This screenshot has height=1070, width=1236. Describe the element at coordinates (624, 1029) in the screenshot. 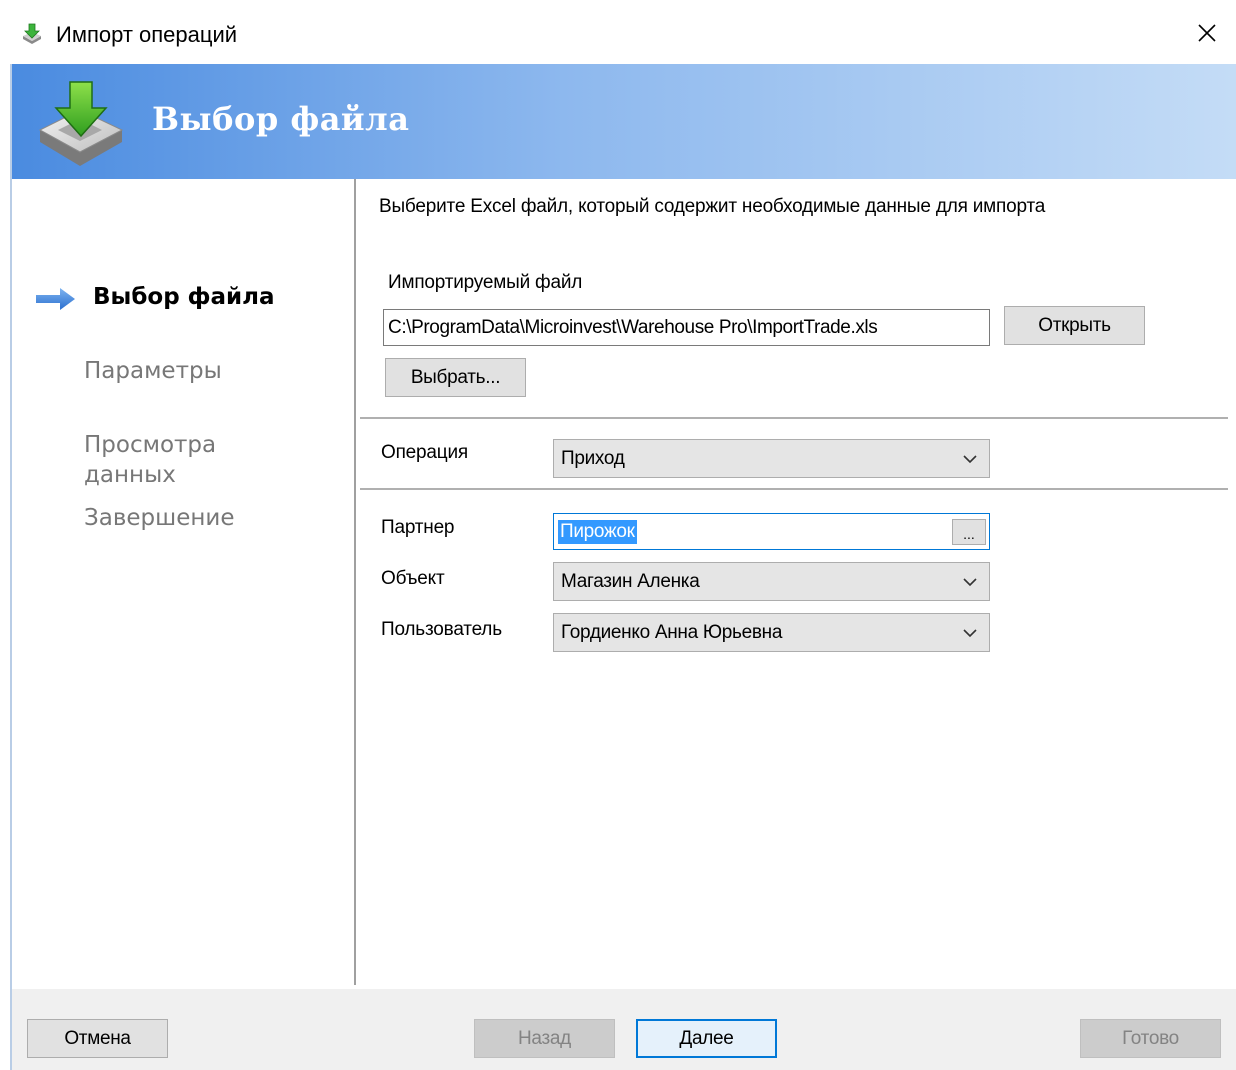

I see `wizard-footer` at that location.